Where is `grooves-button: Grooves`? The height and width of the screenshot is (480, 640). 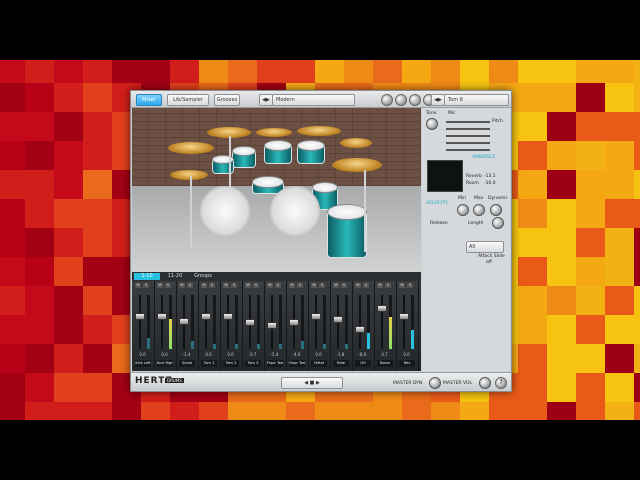 grooves-button: Grooves is located at coordinates (227, 100).